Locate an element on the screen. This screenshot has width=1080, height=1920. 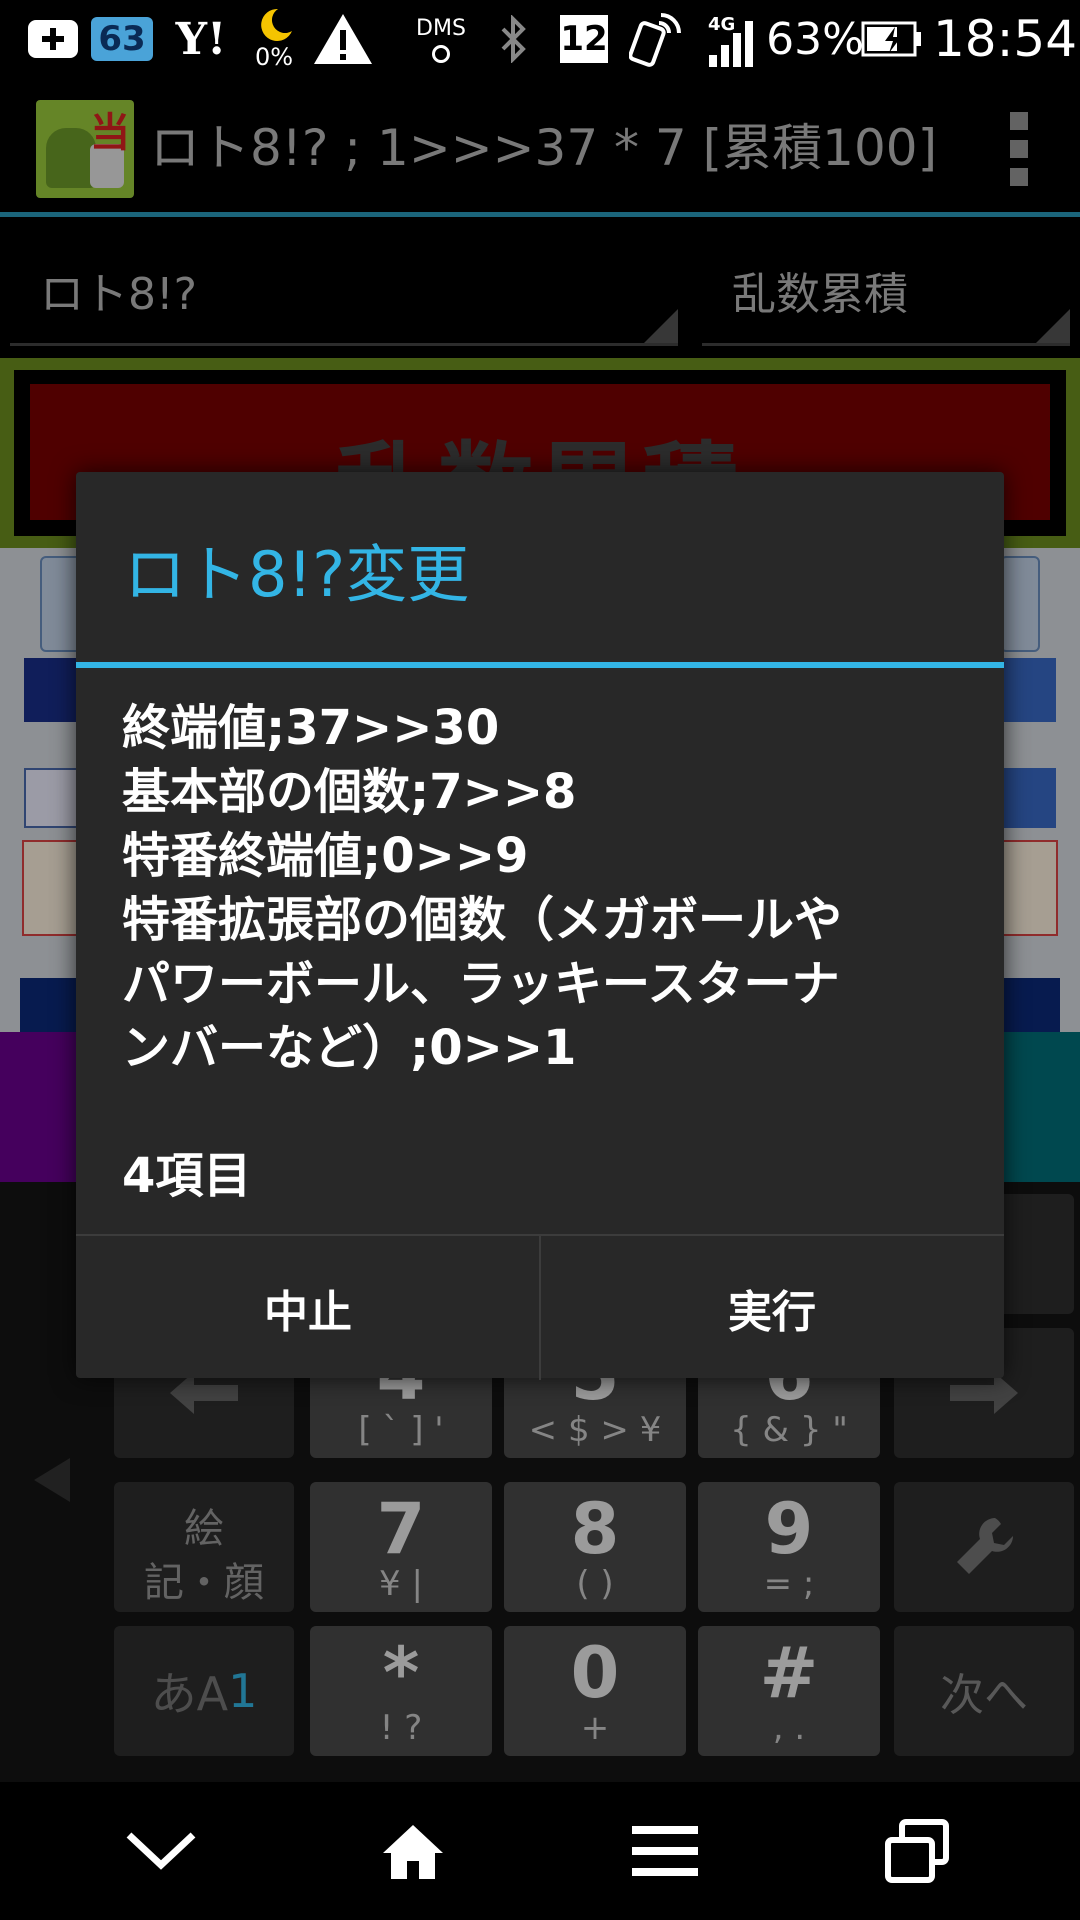
menu-button is located at coordinates (665, 1851).